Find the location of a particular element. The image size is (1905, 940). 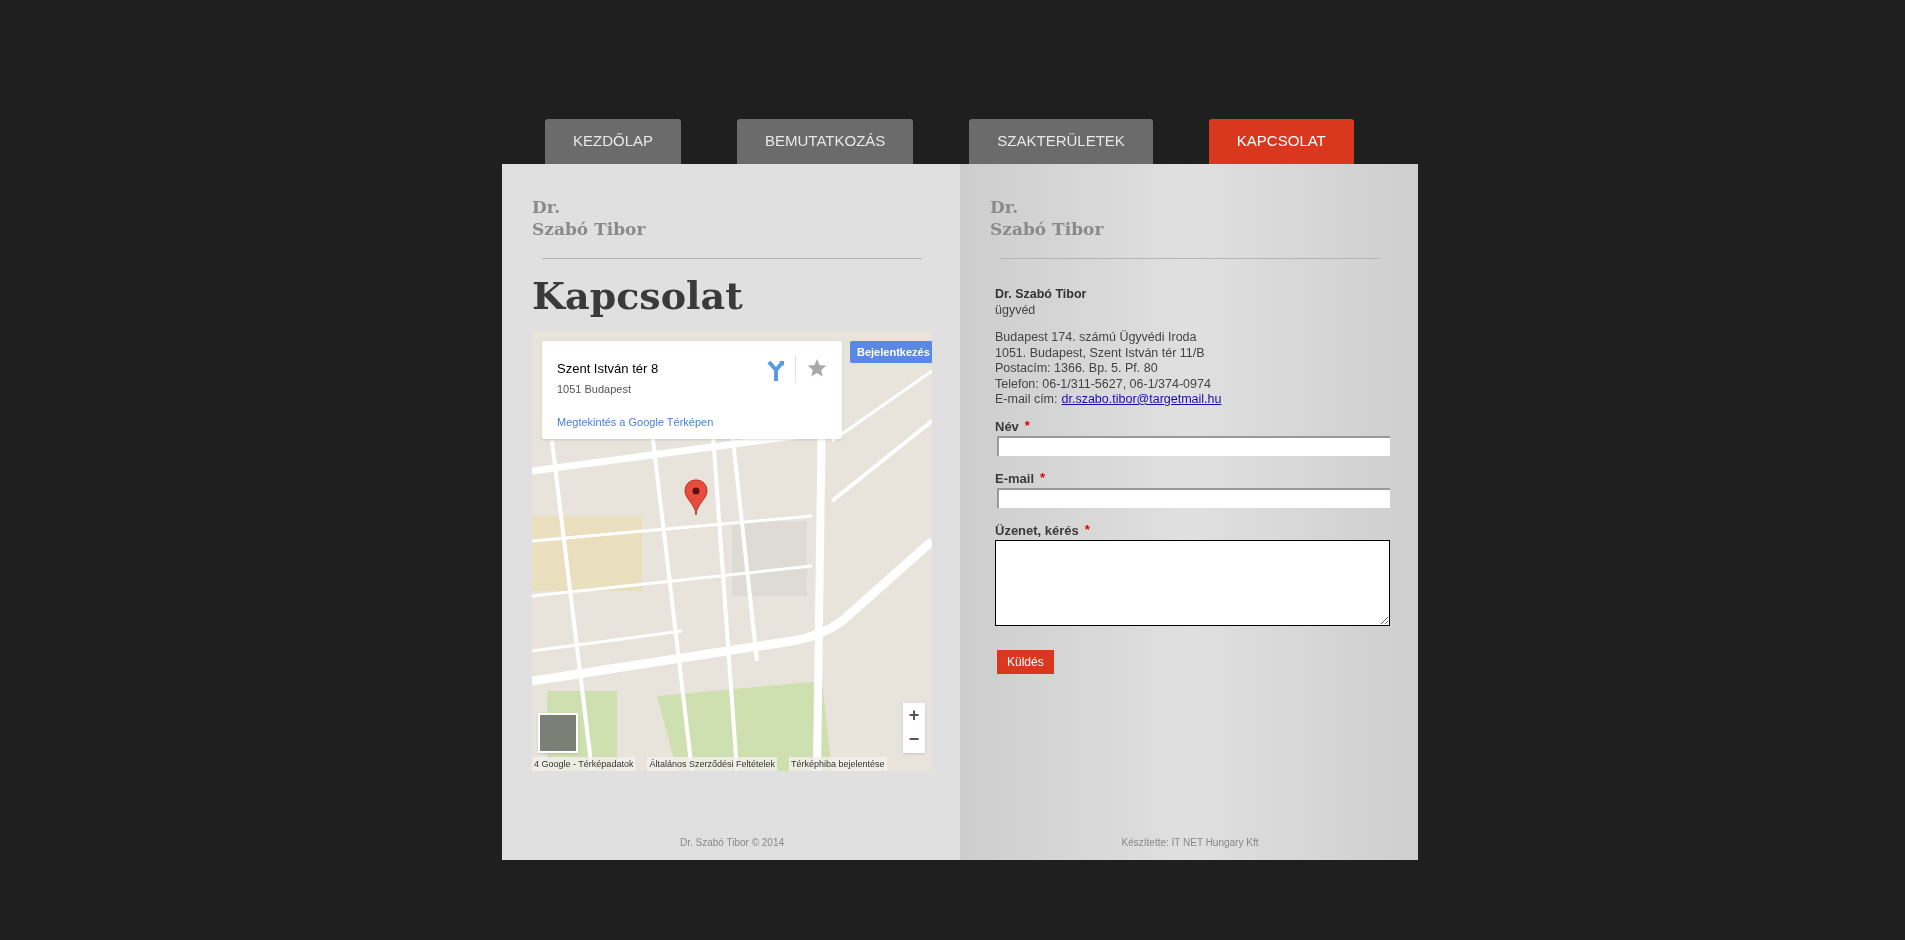

footer-text: Készítette: IT NET Hungary Kft is located at coordinates (1190, 843).